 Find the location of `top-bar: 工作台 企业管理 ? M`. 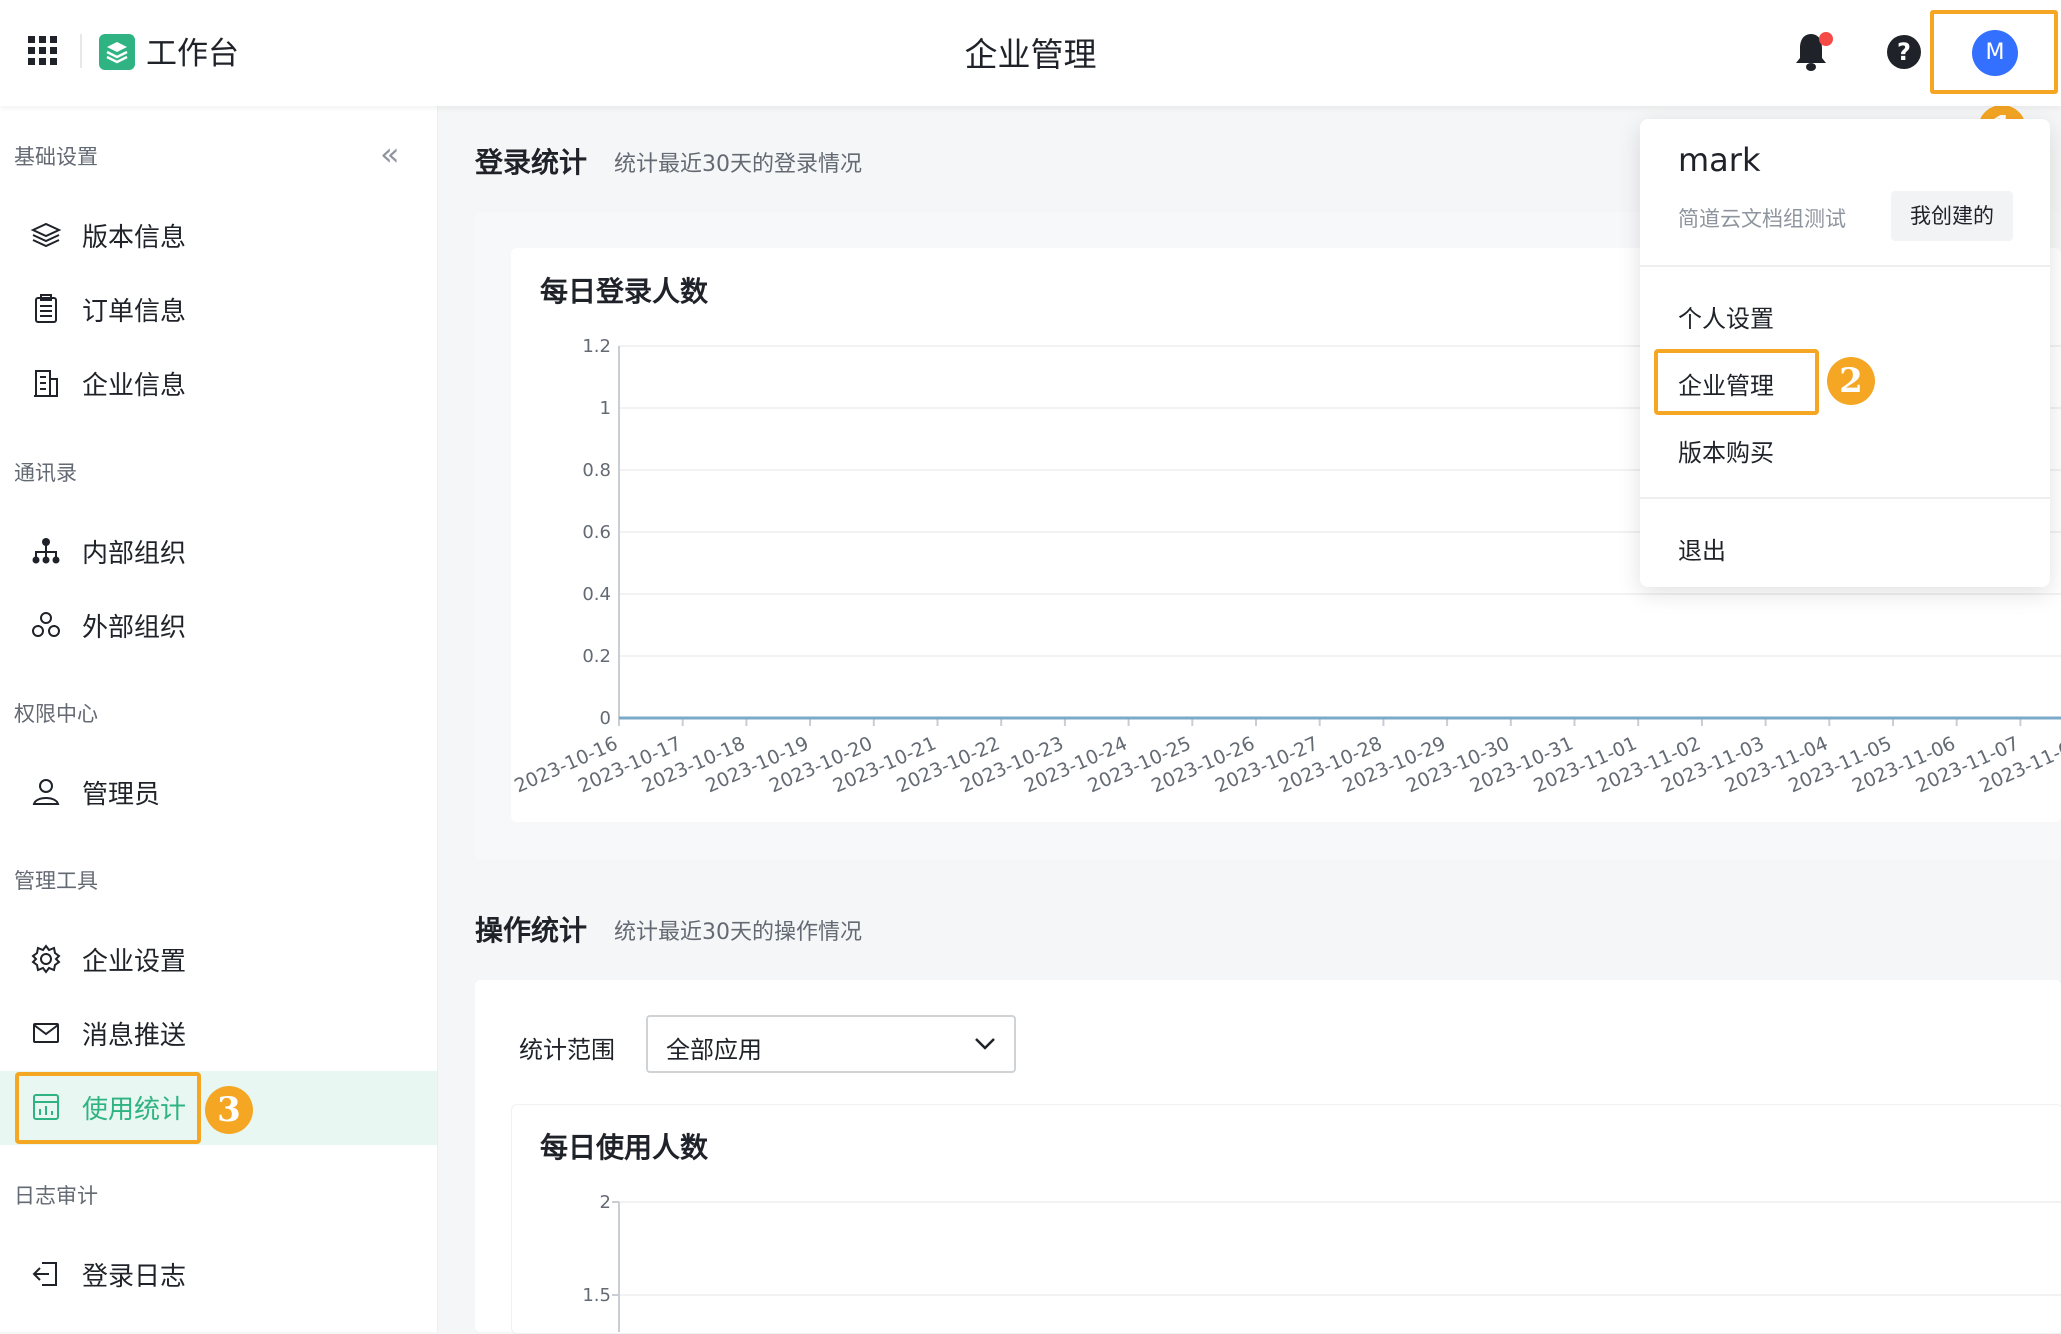

top-bar: 工作台 企业管理 ? M is located at coordinates (1030, 53).